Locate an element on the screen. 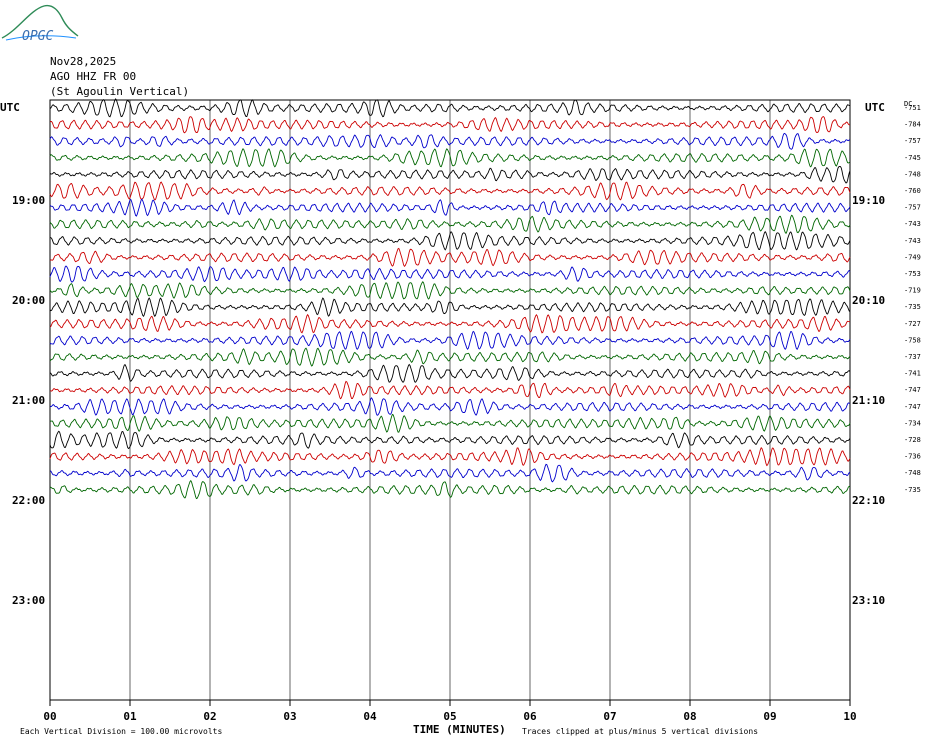  dc-offset-label: -749 is located at coordinates (912, 257).